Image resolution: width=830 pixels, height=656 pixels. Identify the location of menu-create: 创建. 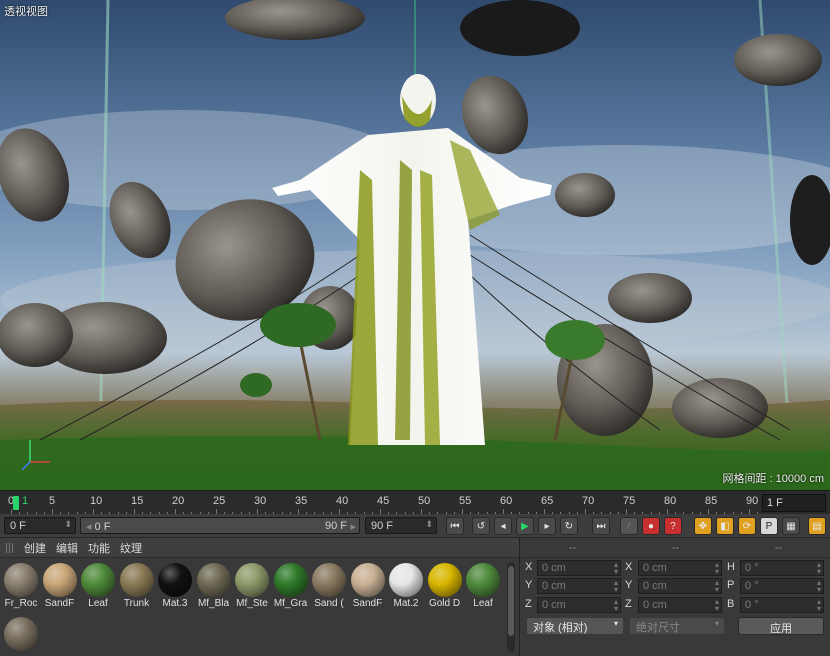
(35, 548).